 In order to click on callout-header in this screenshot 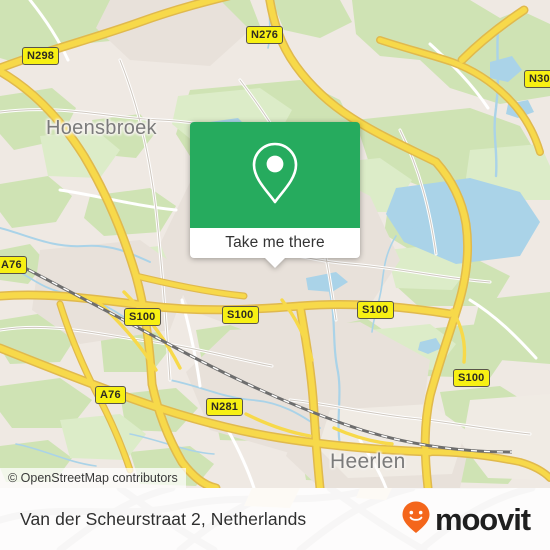, I will do `click(275, 175)`.